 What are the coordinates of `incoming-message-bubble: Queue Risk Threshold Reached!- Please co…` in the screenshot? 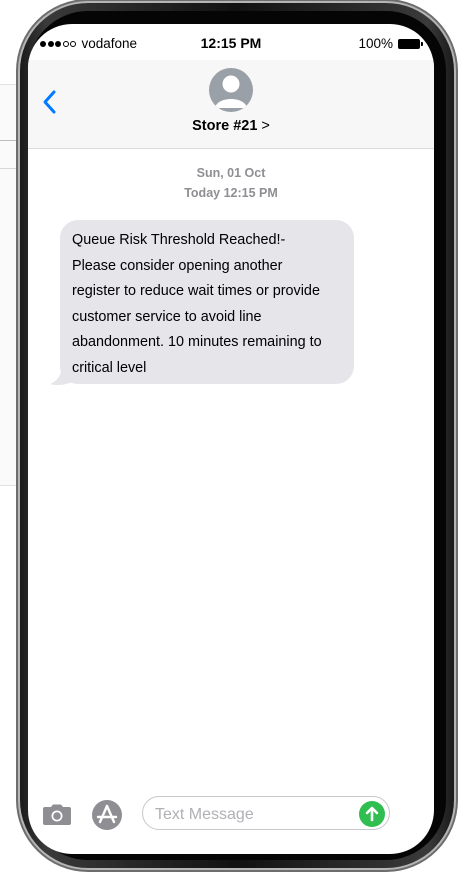 It's located at (207, 302).